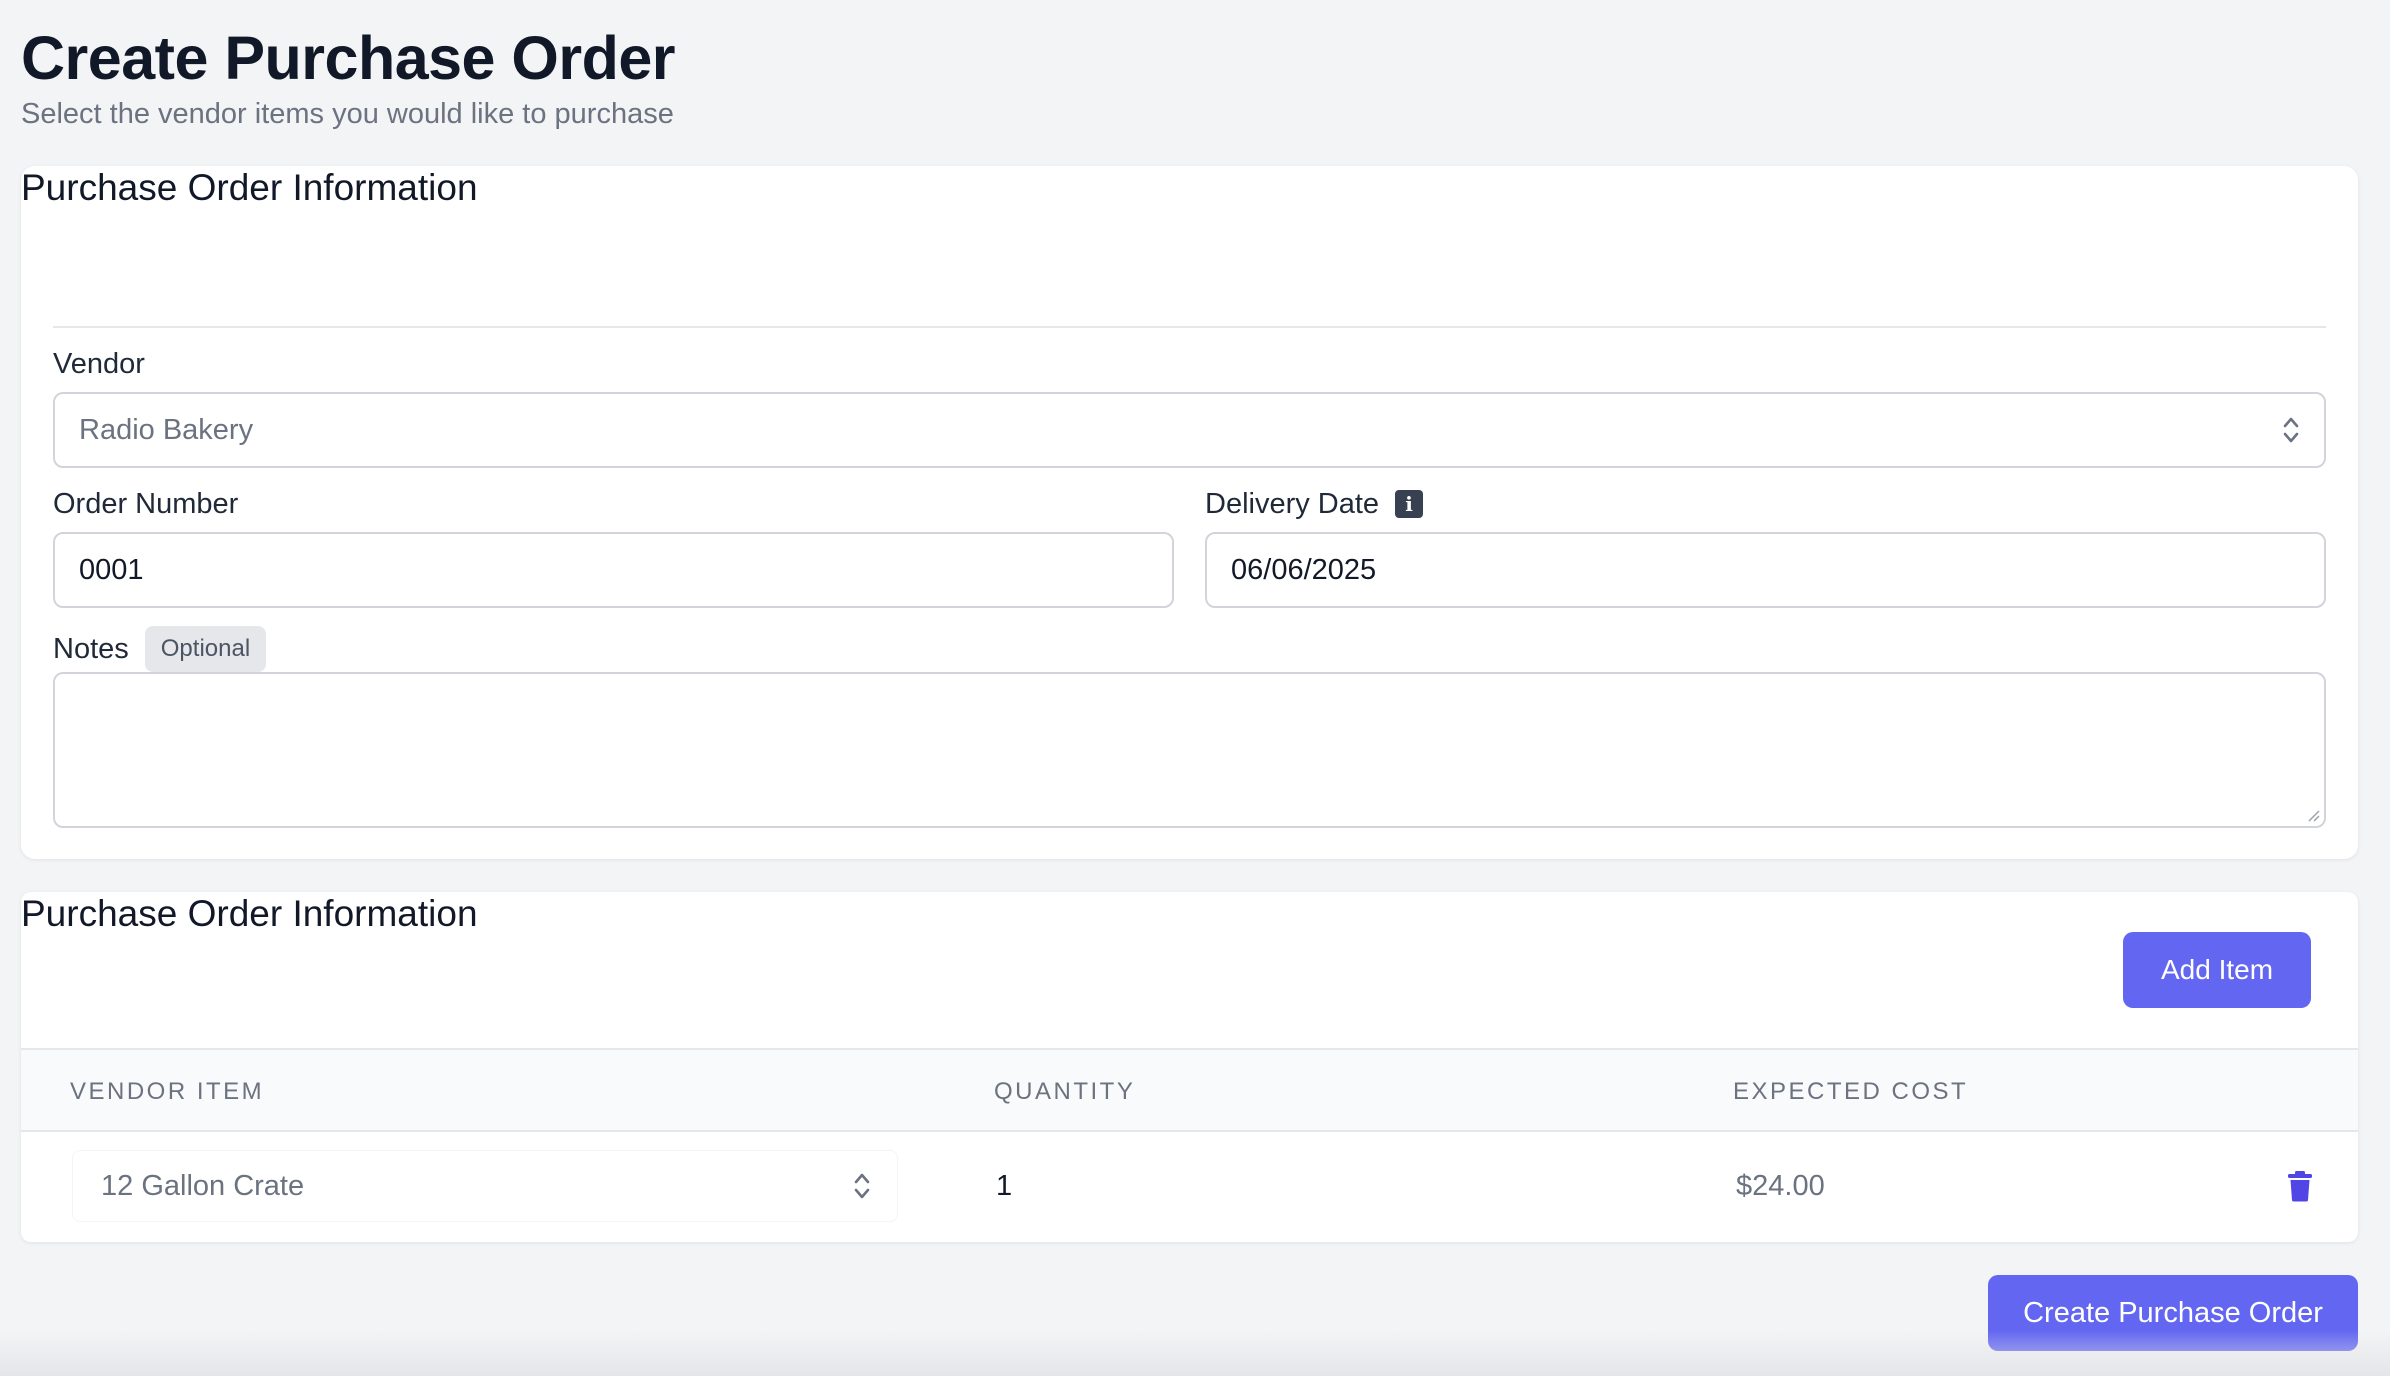 This screenshot has width=2390, height=1376. Describe the element at coordinates (613, 570) in the screenshot. I see `order-number-input: 0001` at that location.